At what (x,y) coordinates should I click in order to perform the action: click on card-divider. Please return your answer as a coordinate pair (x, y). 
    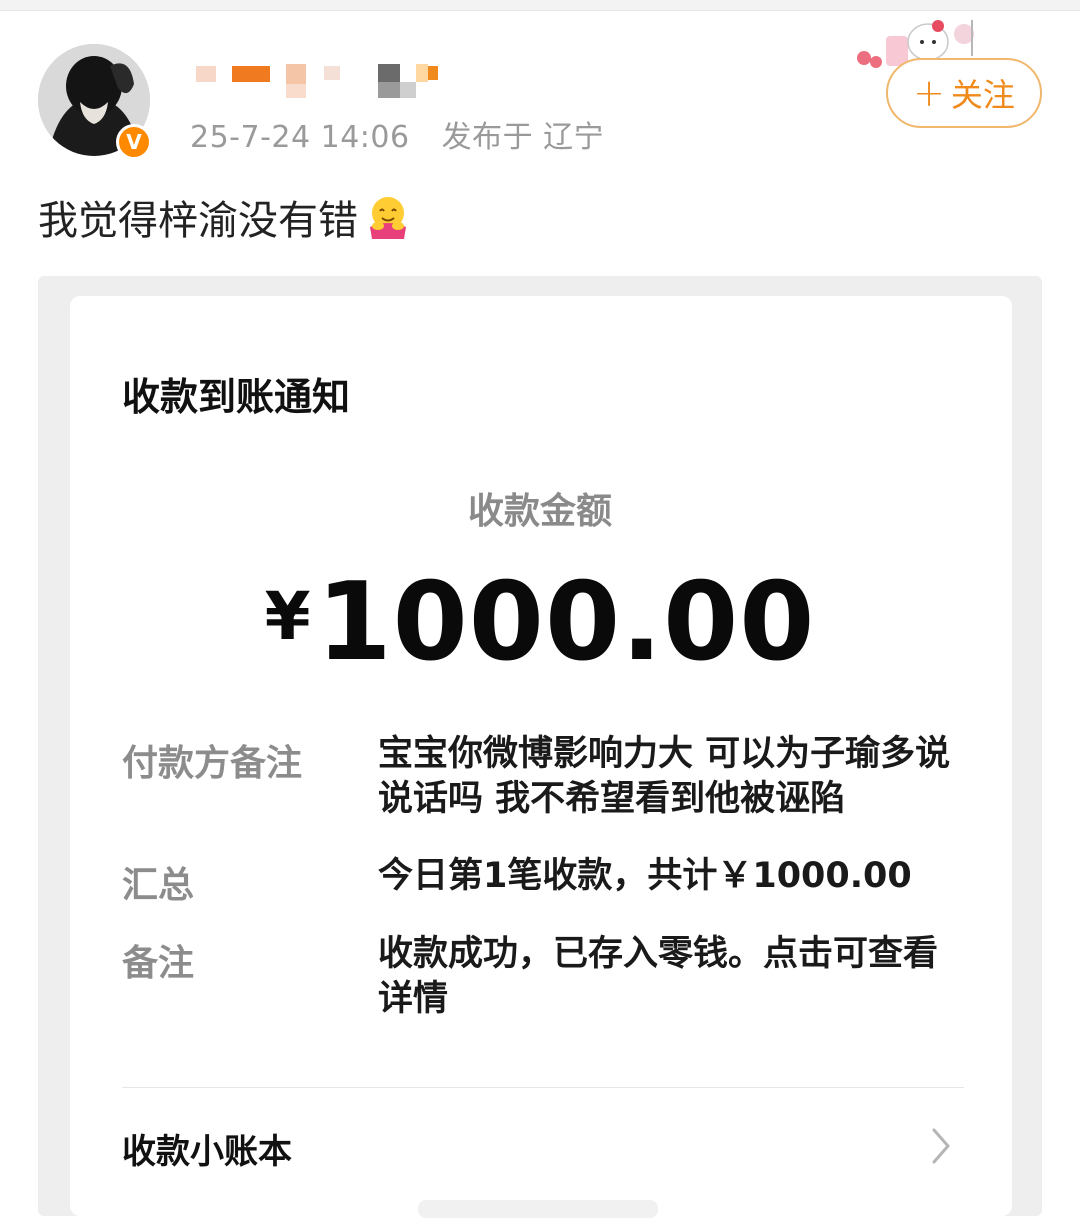
    Looking at the image, I should click on (543, 1087).